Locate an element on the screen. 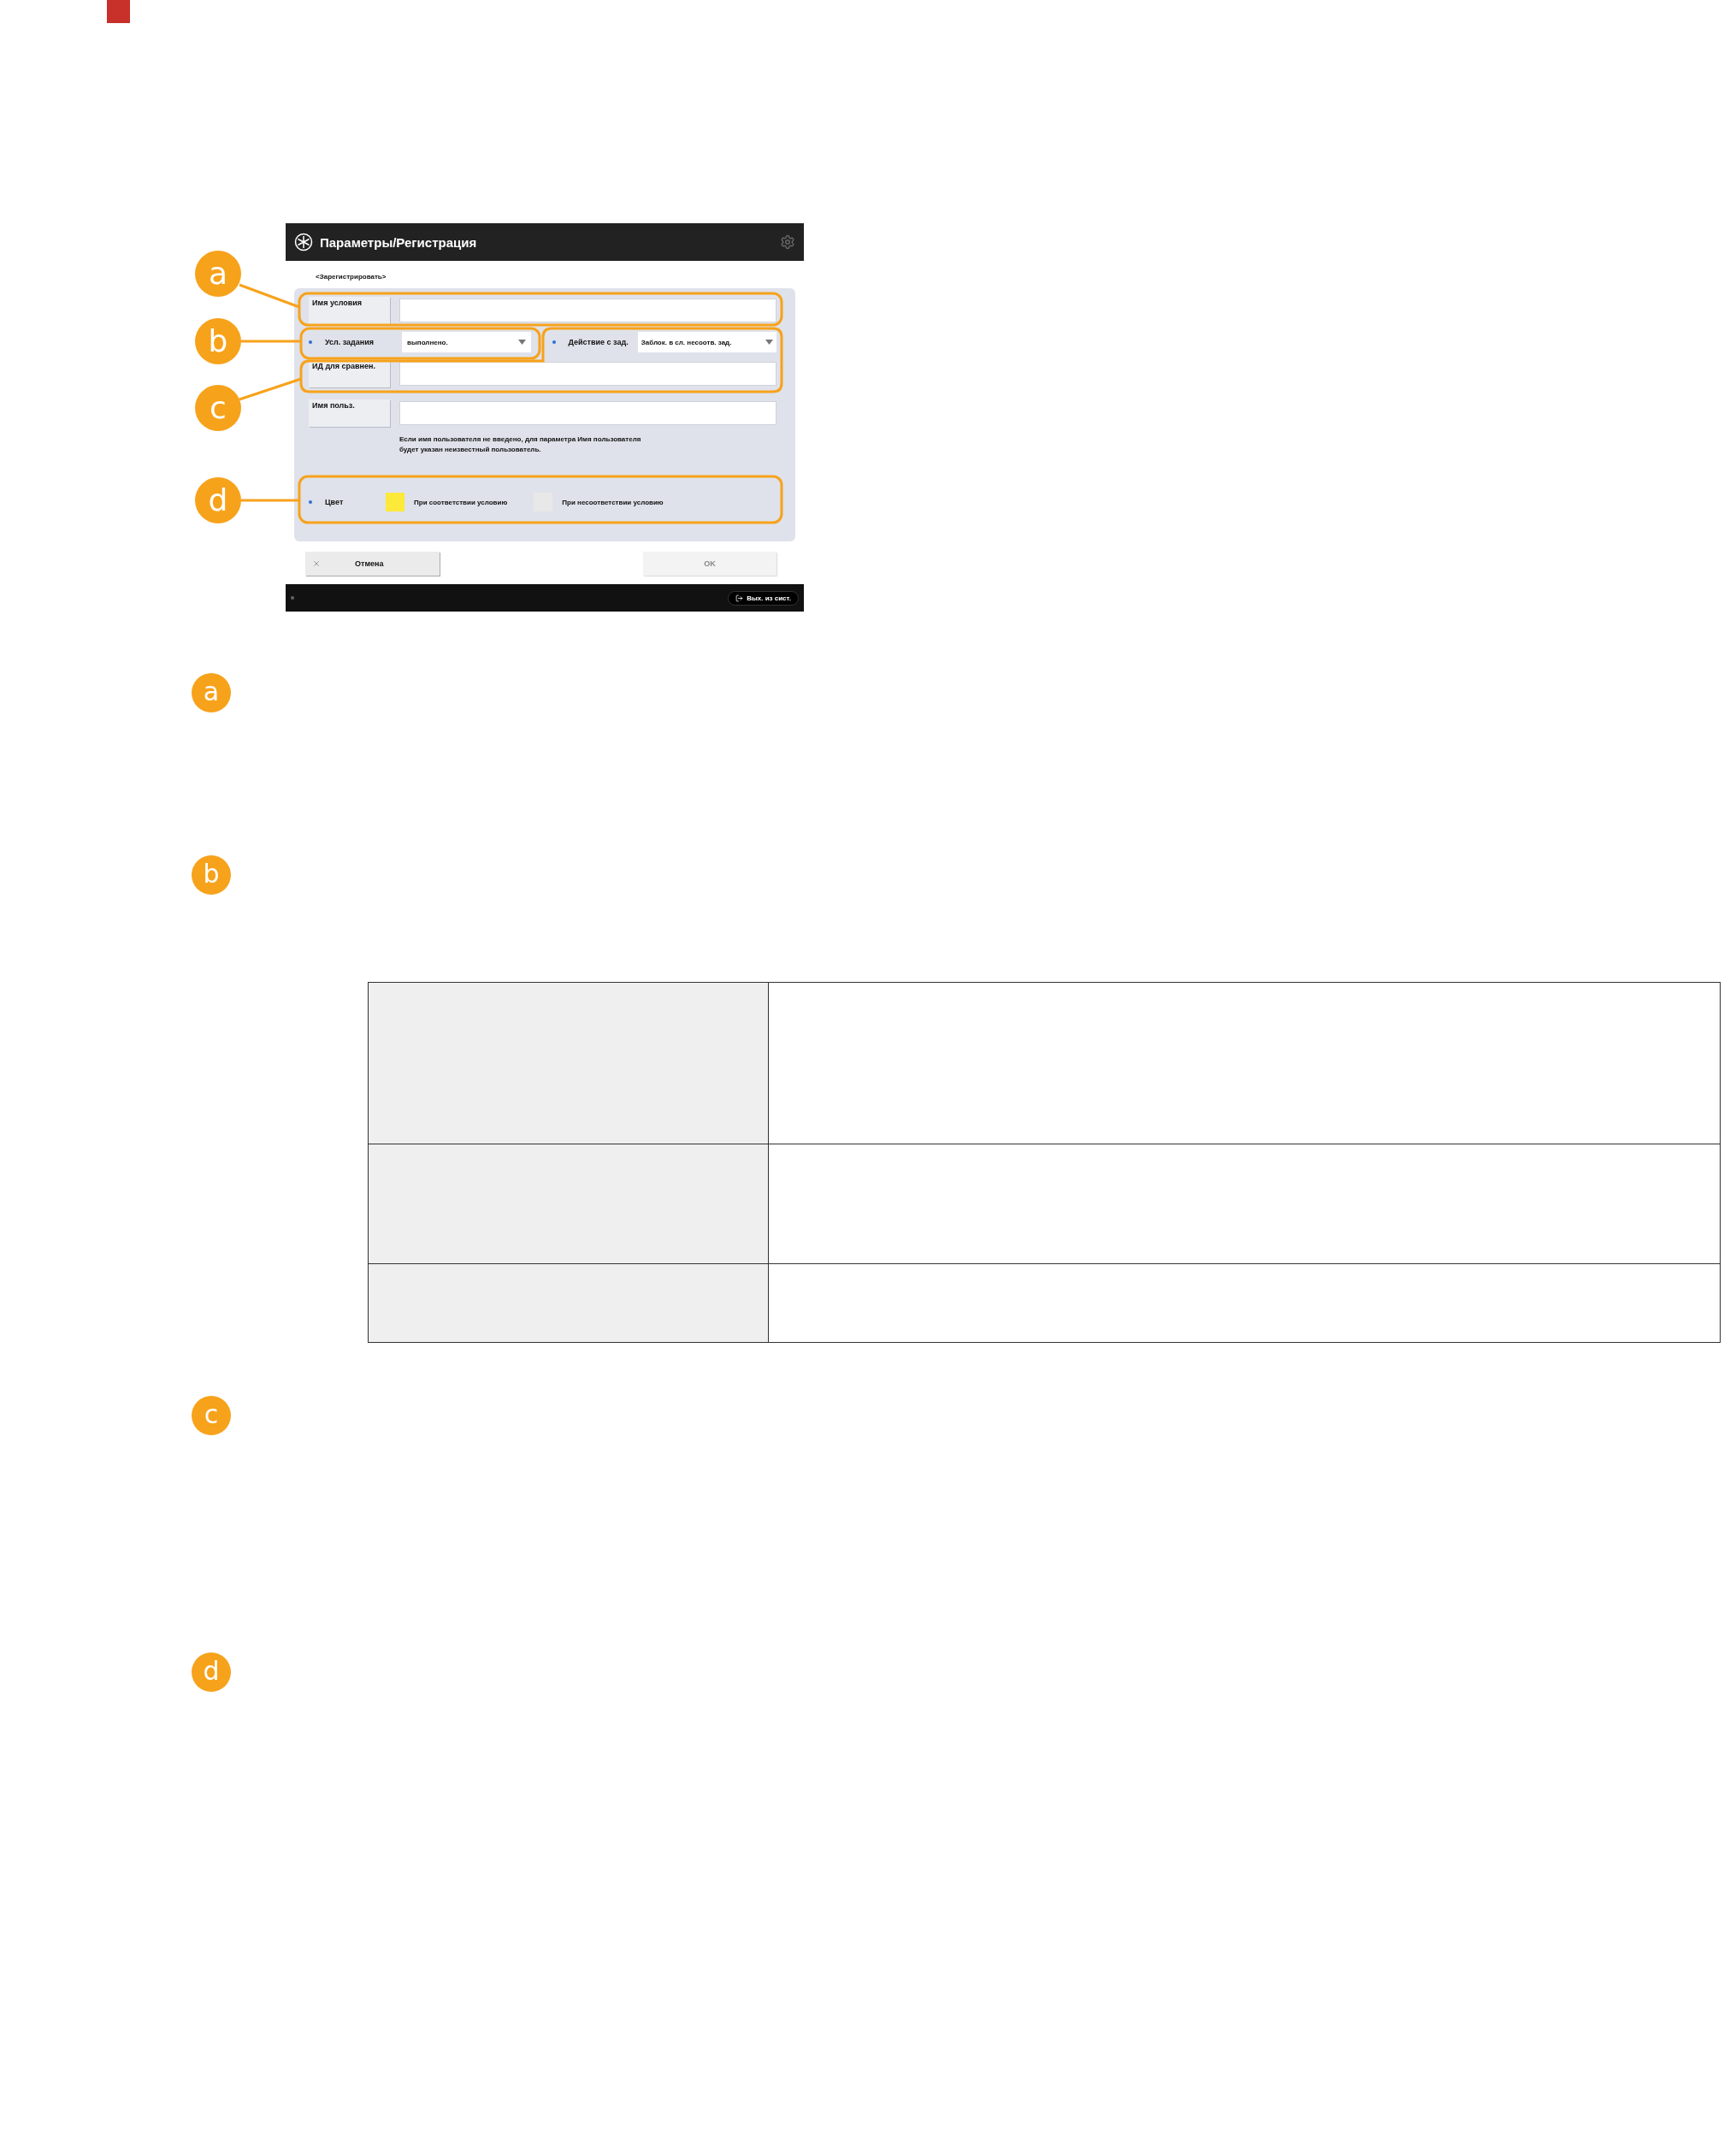  name-button: Имя условия is located at coordinates (349, 311).